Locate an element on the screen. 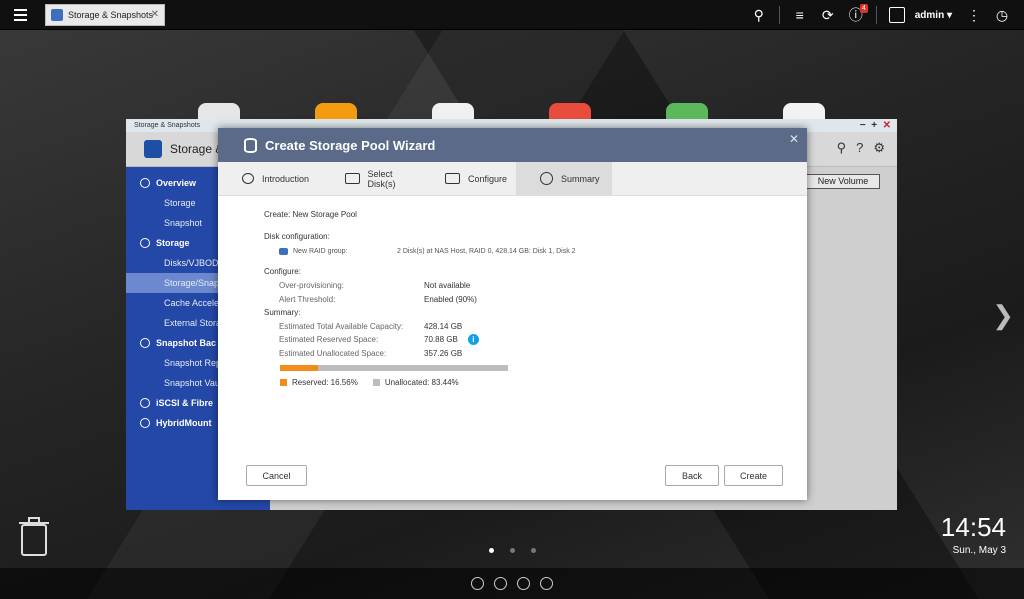 The image size is (1024, 599). create-button: Create is located at coordinates (753, 475).